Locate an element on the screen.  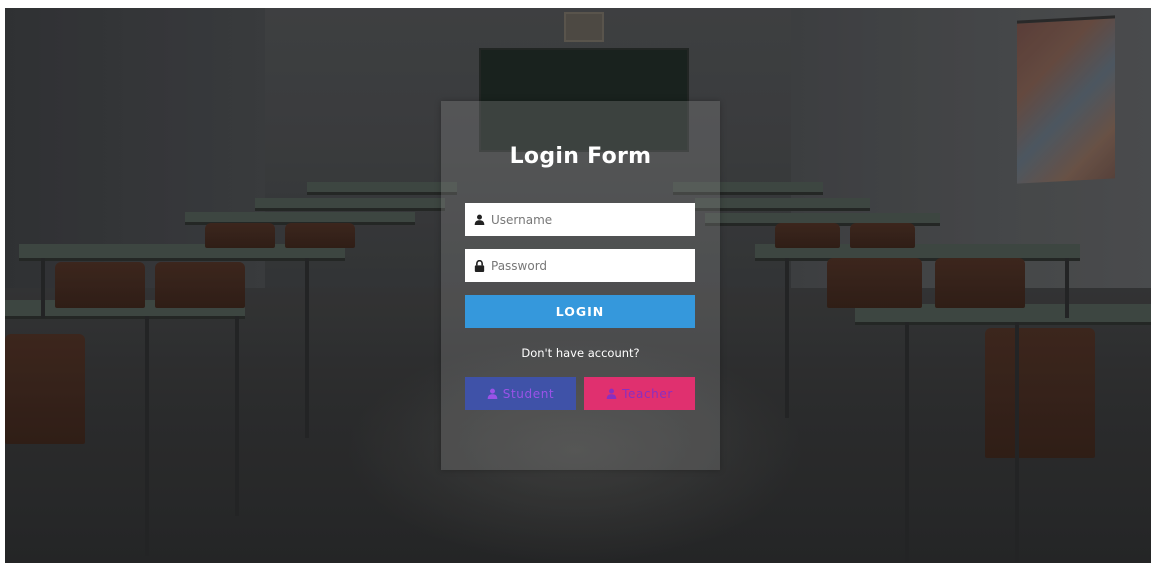
teacher-register-button: Teacher is located at coordinates (639, 393).